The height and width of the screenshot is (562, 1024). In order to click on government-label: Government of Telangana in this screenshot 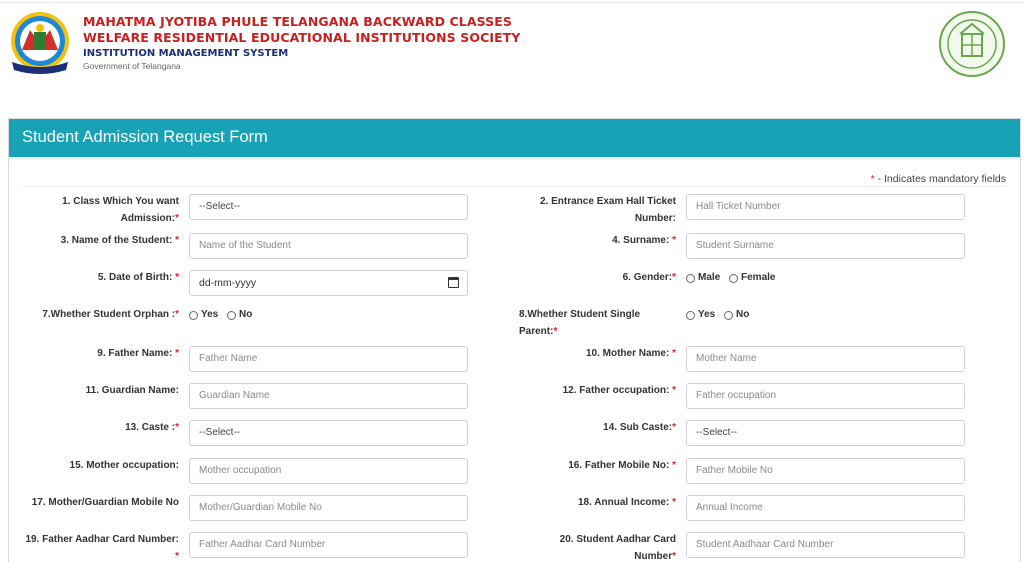, I will do `click(132, 66)`.